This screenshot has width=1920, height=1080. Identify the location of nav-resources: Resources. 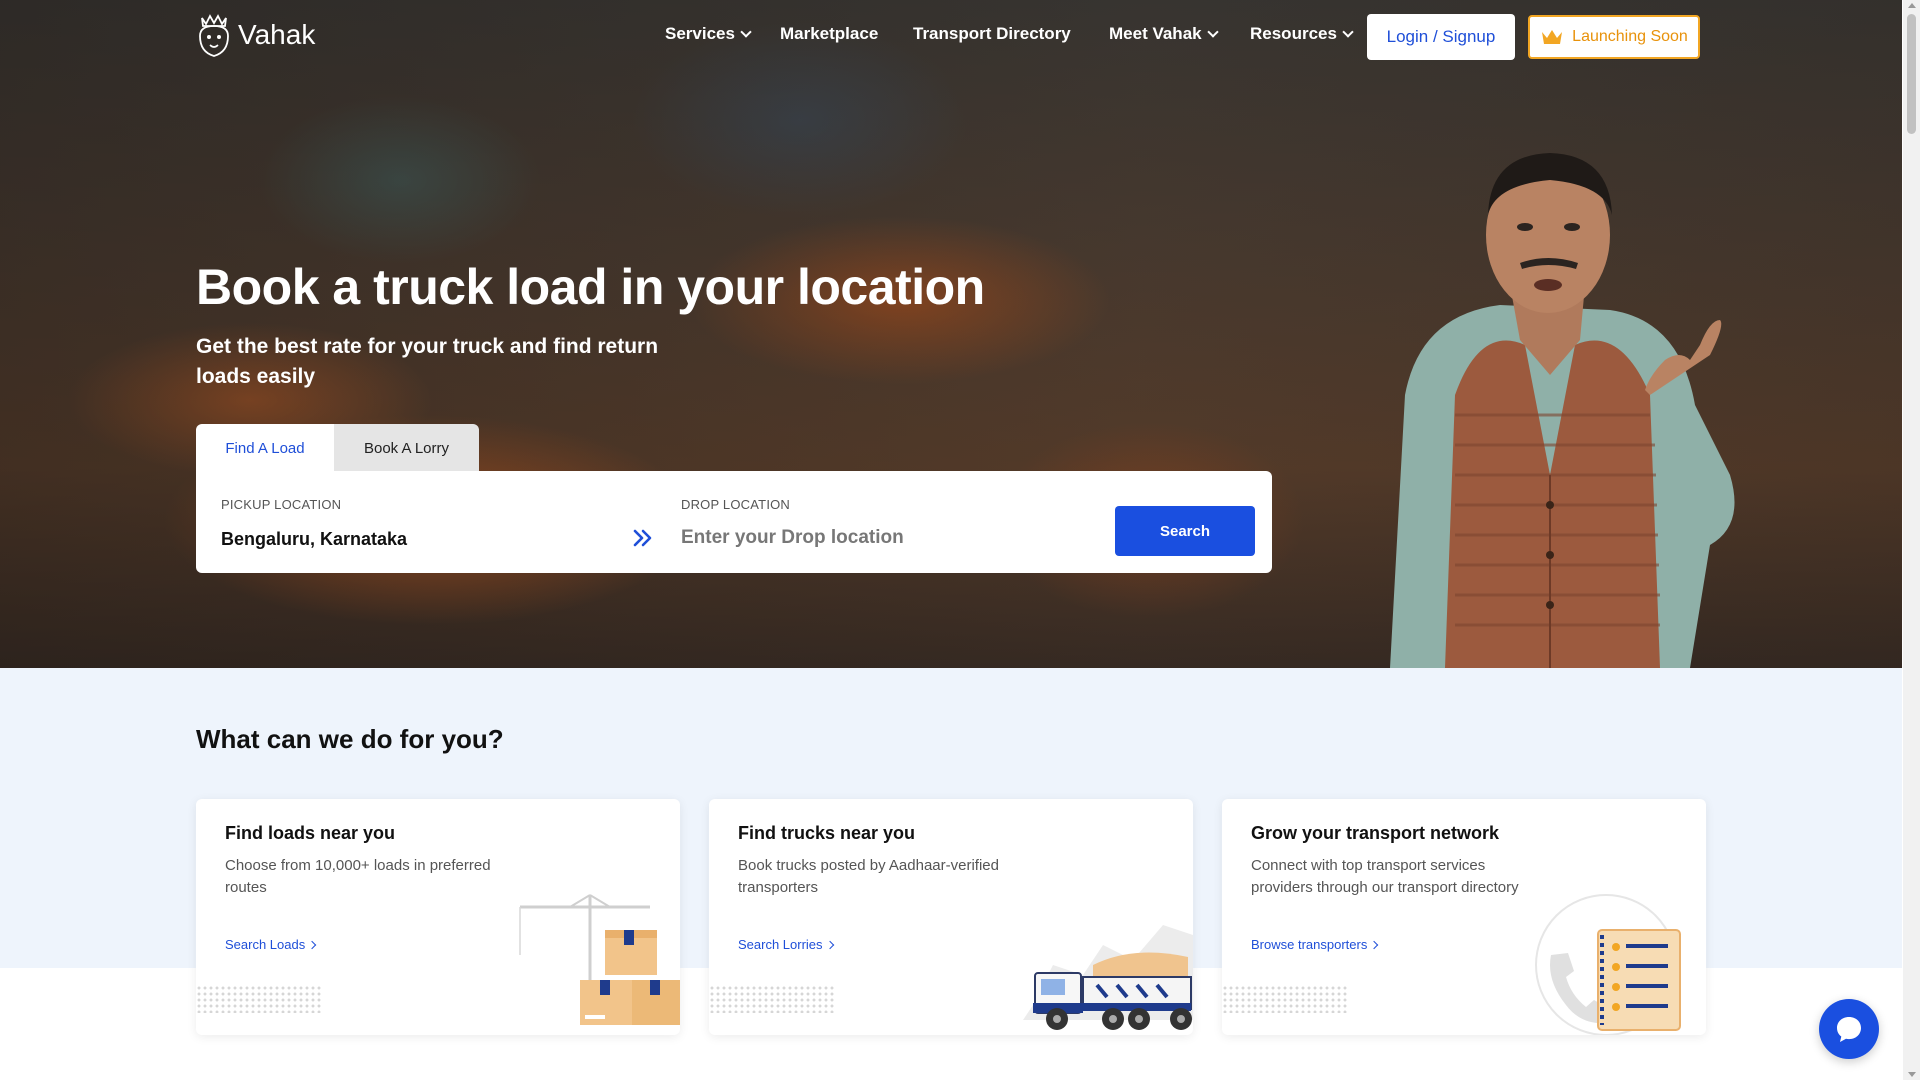
(1302, 34).